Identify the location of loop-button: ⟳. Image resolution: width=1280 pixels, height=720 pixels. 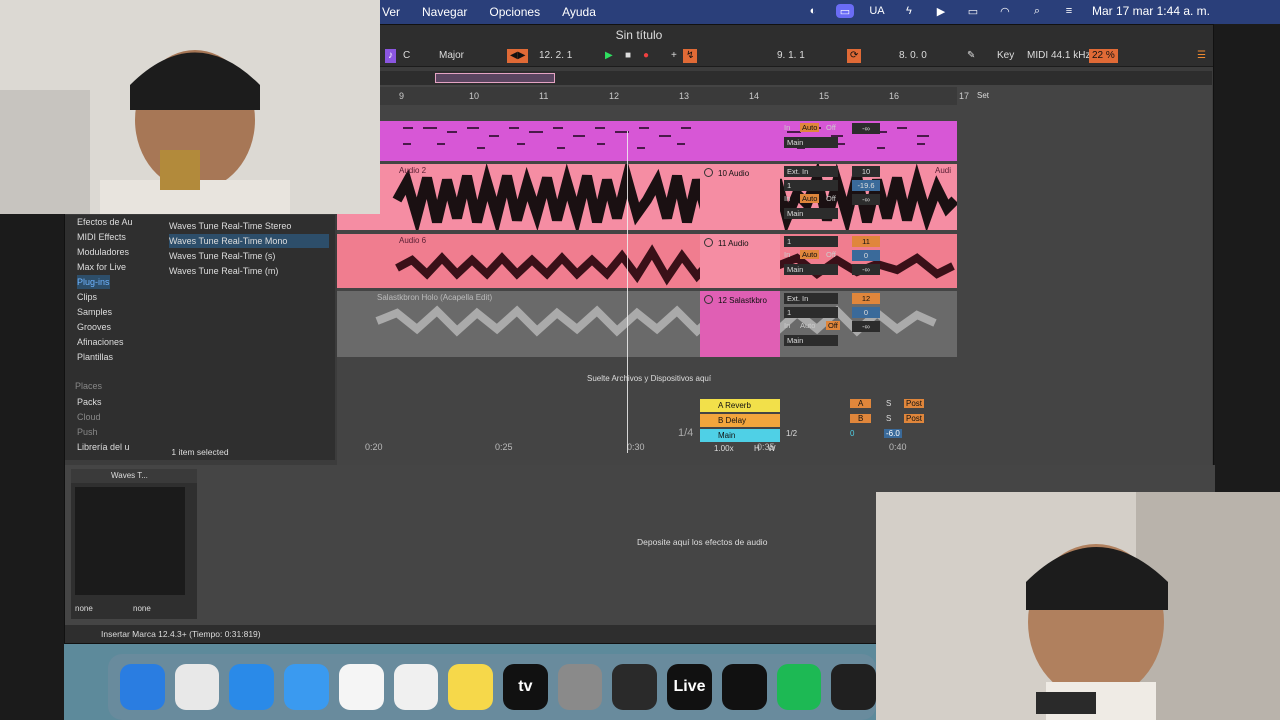
(854, 56).